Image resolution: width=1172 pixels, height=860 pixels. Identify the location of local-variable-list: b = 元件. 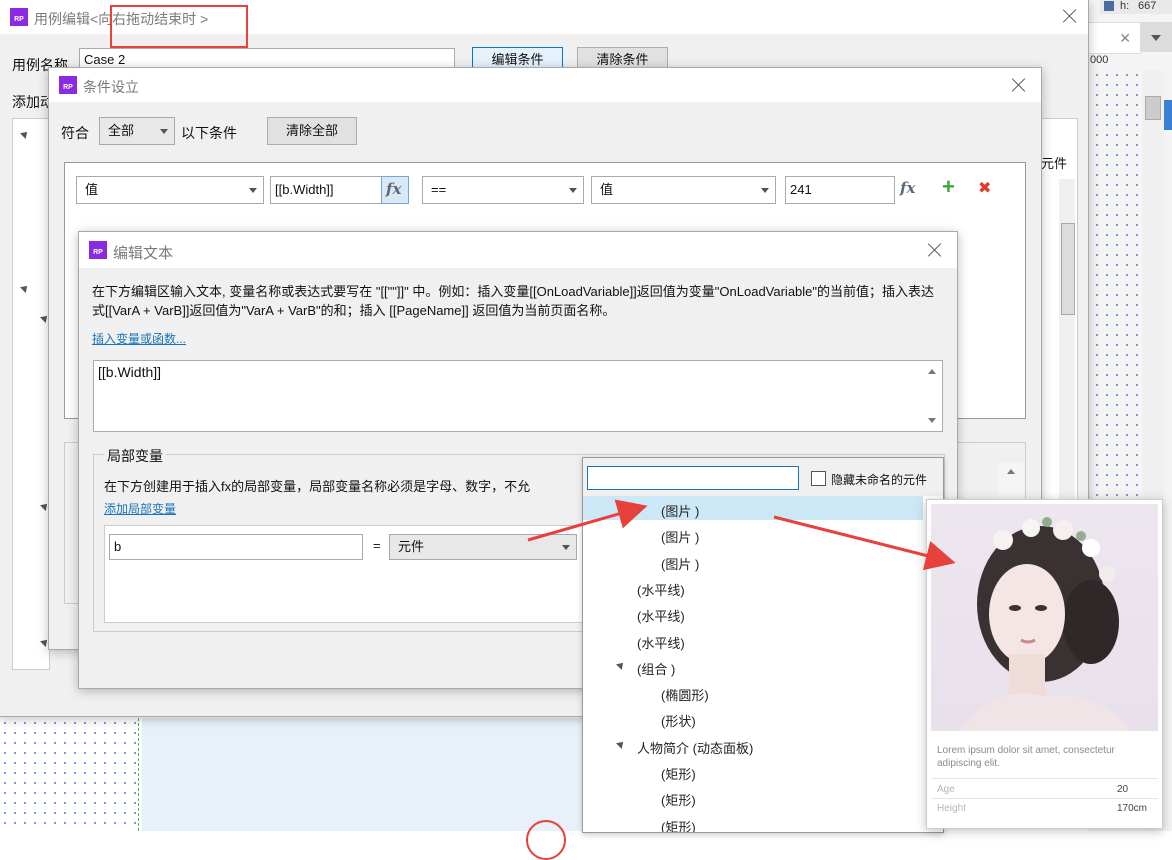
(347, 574).